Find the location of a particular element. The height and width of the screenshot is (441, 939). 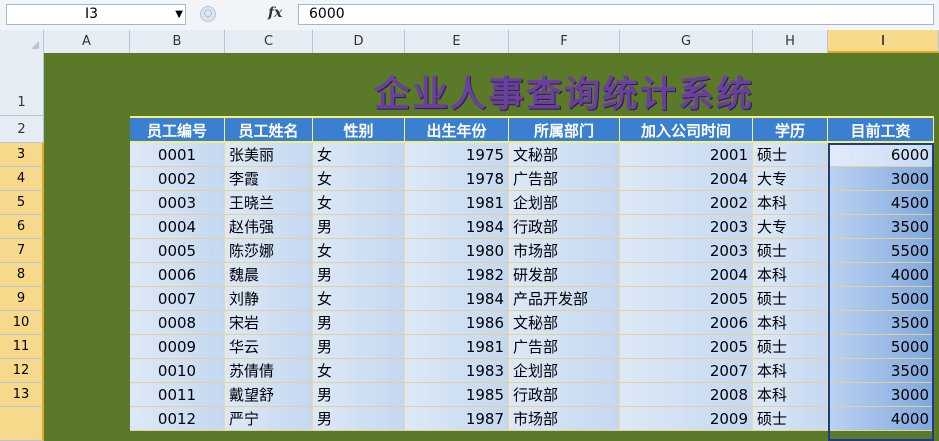

table-cell: 0009 is located at coordinates (177, 347).